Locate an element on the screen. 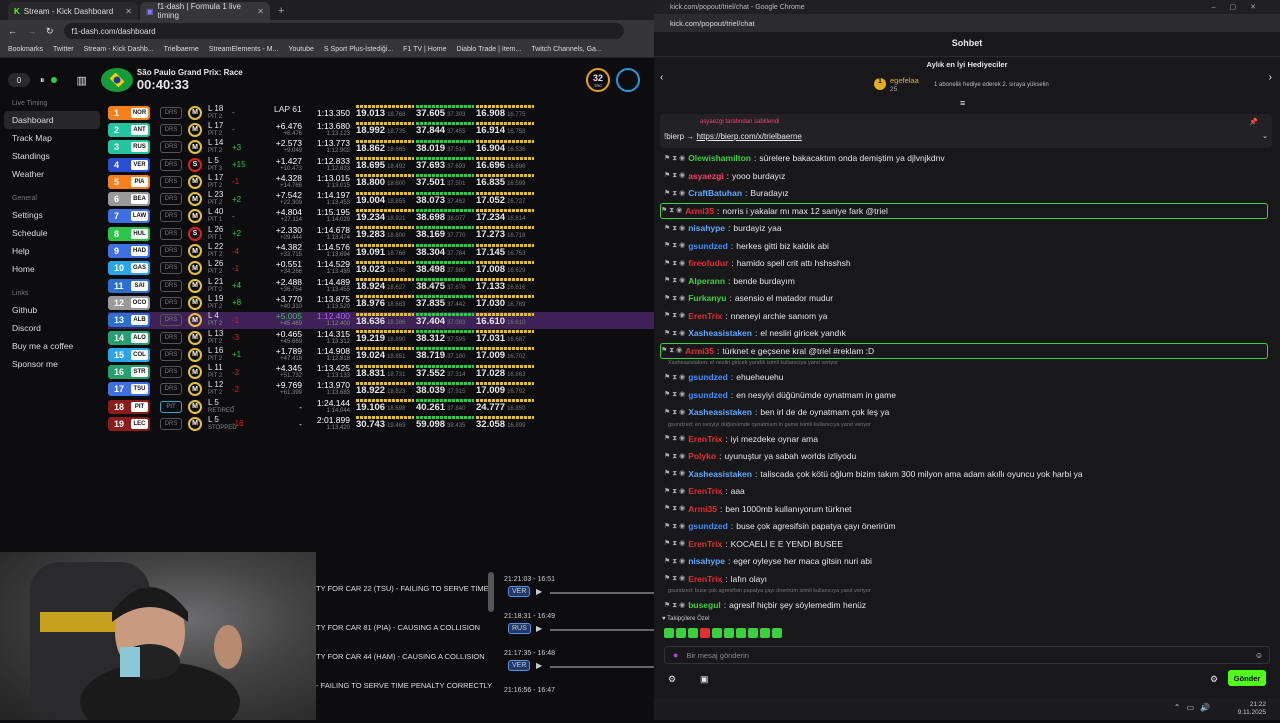 The height and width of the screenshot is (723, 1280). chat-message: ⚑ ⧗ ◉ ErenTrix: nneneyi archie sanıom ya is located at coordinates (964, 316).